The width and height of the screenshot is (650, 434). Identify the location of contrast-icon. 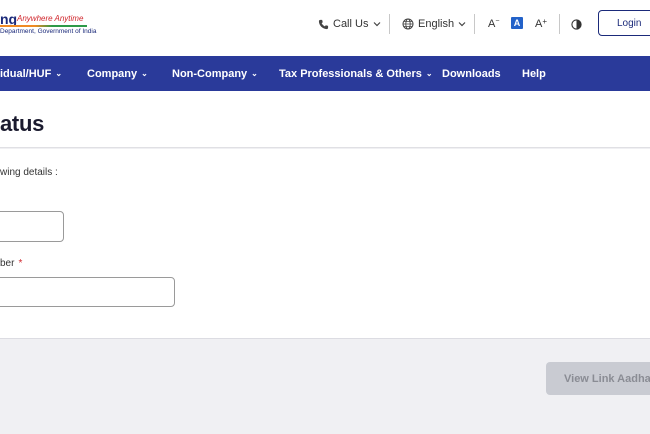
(576, 24).